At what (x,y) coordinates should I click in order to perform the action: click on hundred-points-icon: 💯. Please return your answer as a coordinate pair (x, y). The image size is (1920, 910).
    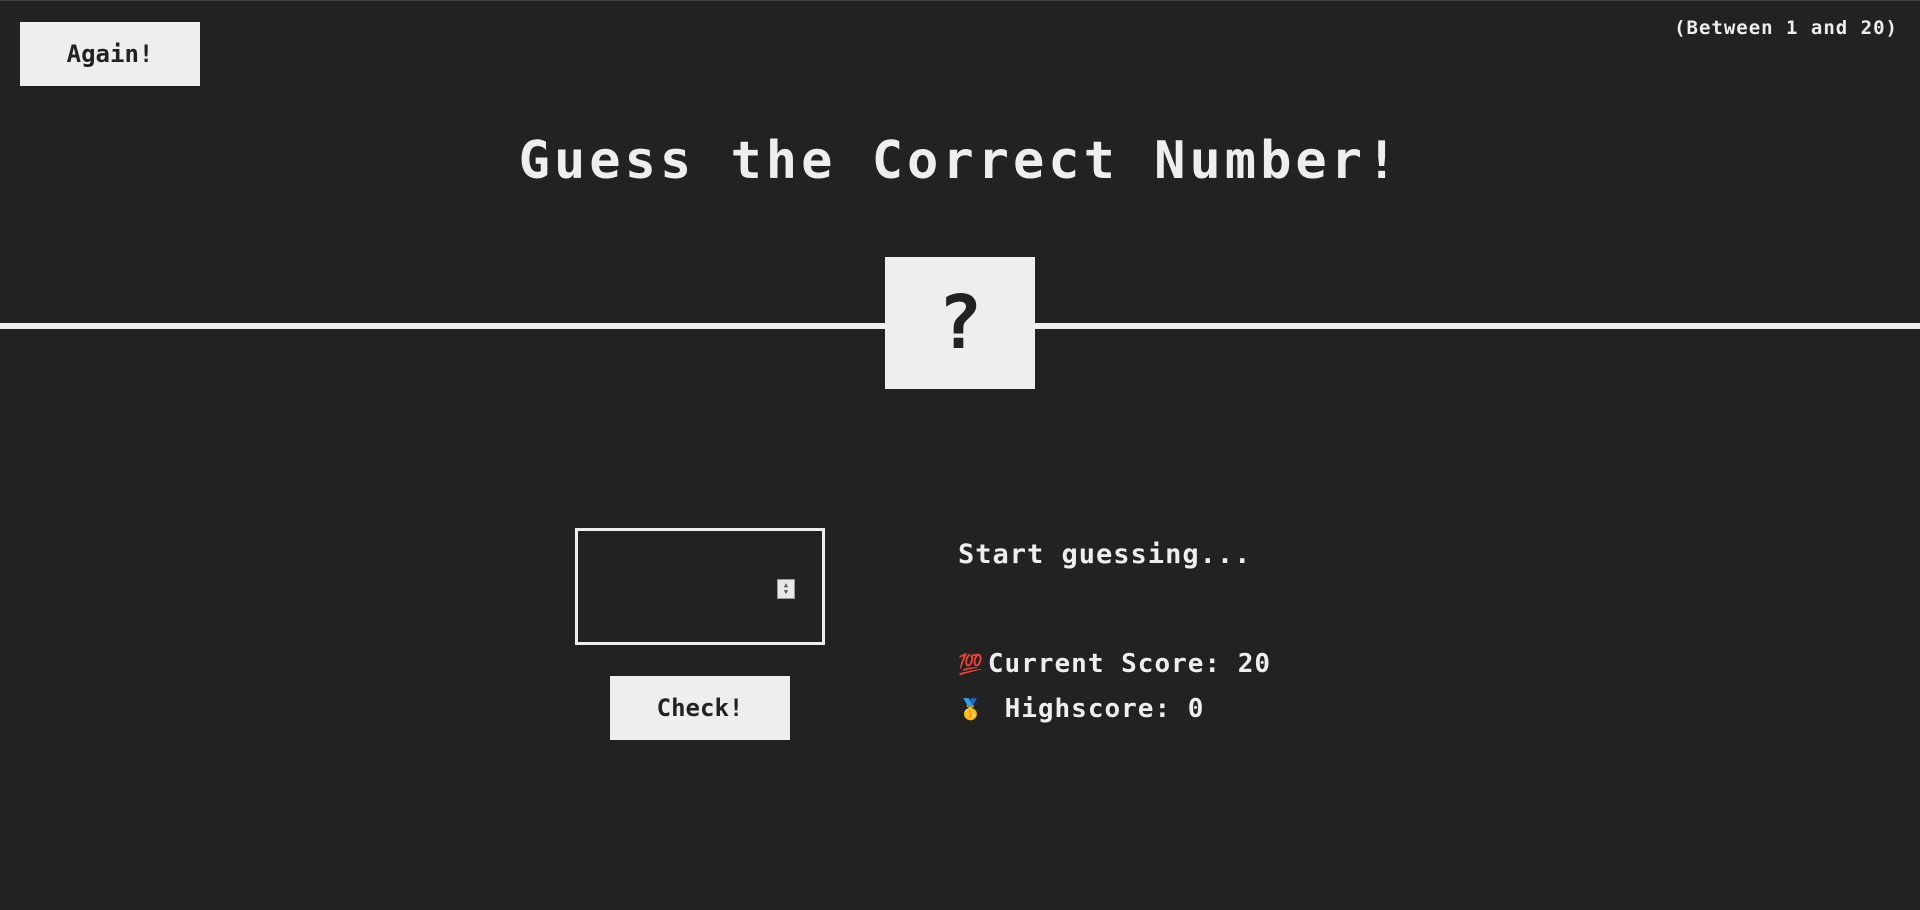
    Looking at the image, I should click on (971, 664).